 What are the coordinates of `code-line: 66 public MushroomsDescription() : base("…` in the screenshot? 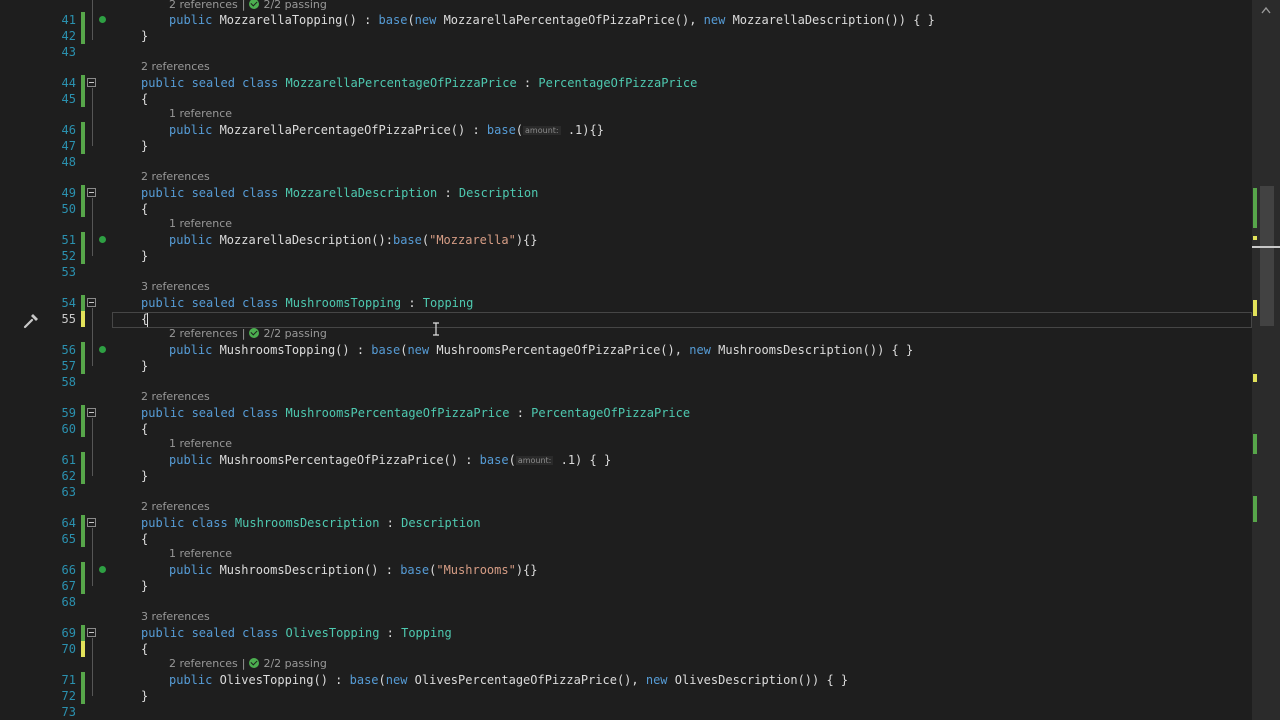 It's located at (625, 570).